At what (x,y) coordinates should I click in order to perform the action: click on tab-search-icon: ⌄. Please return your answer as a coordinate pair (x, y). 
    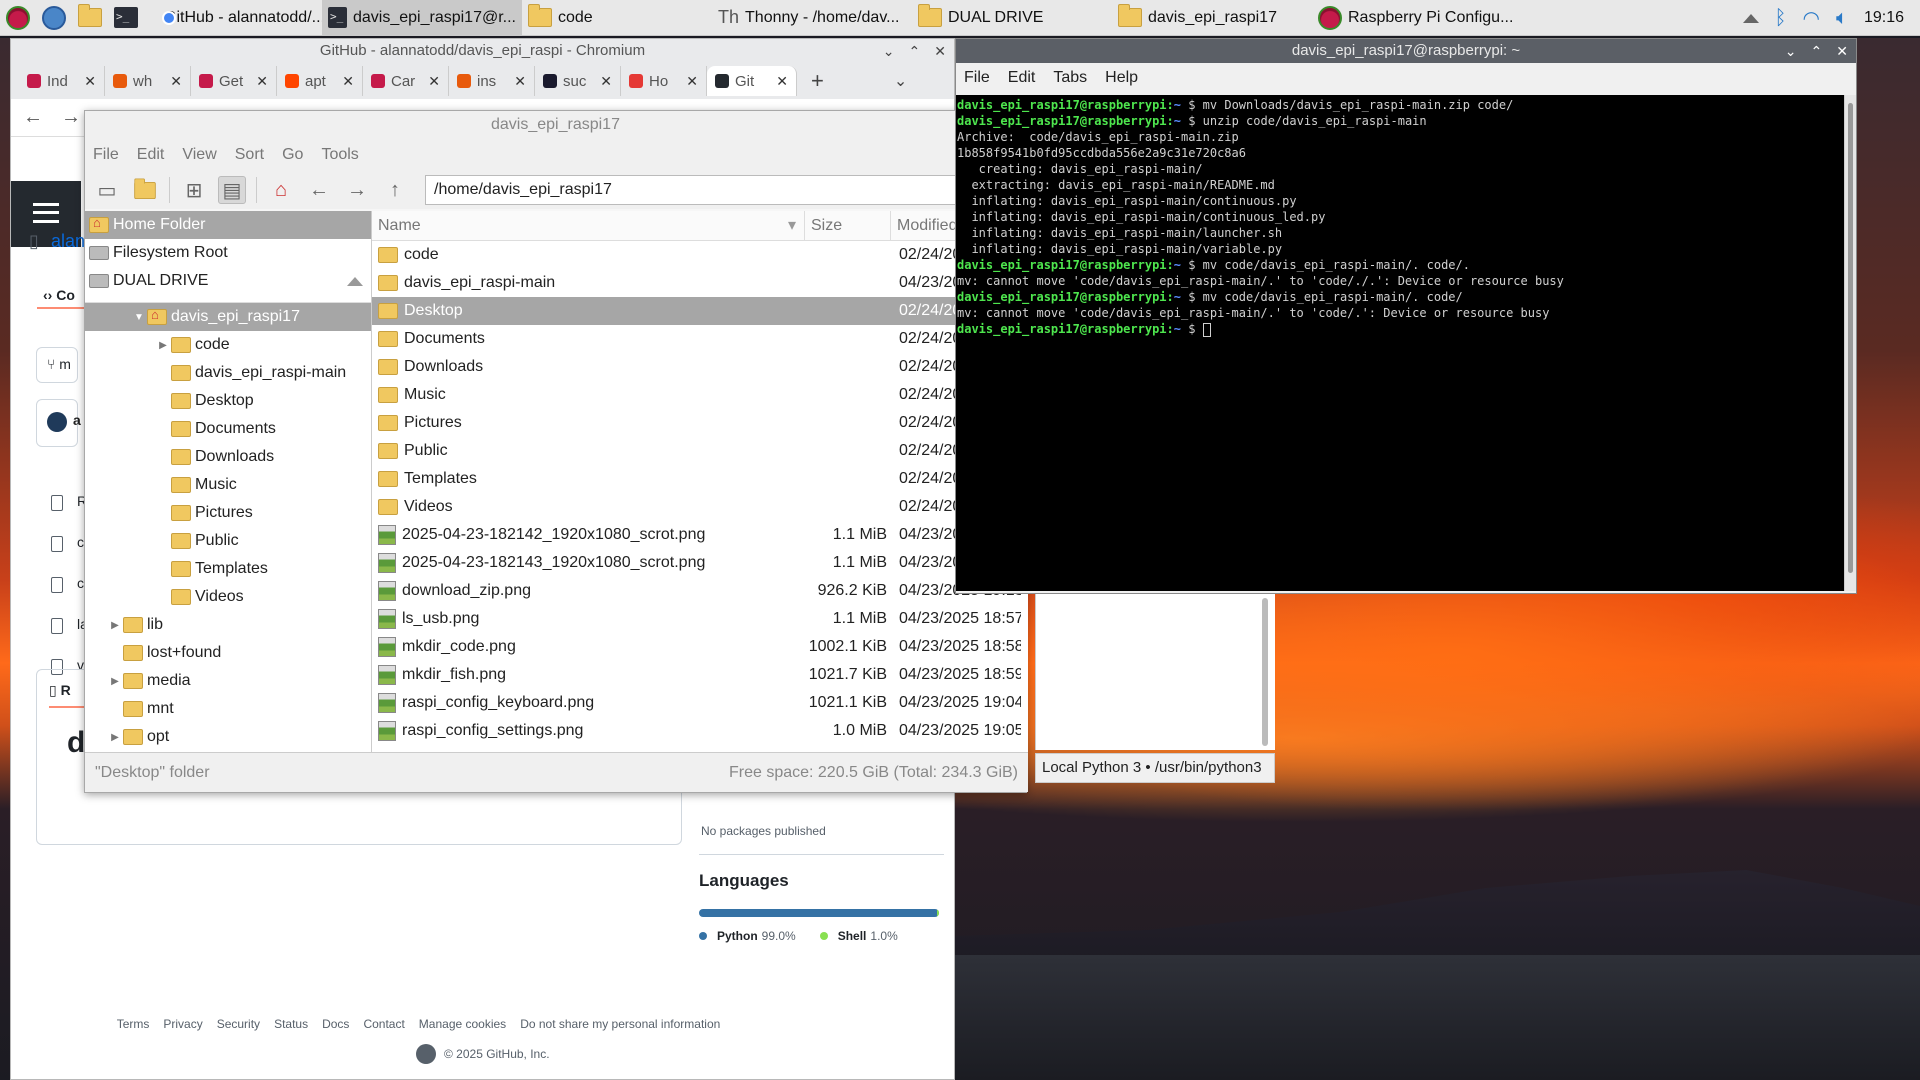
    Looking at the image, I should click on (900, 81).